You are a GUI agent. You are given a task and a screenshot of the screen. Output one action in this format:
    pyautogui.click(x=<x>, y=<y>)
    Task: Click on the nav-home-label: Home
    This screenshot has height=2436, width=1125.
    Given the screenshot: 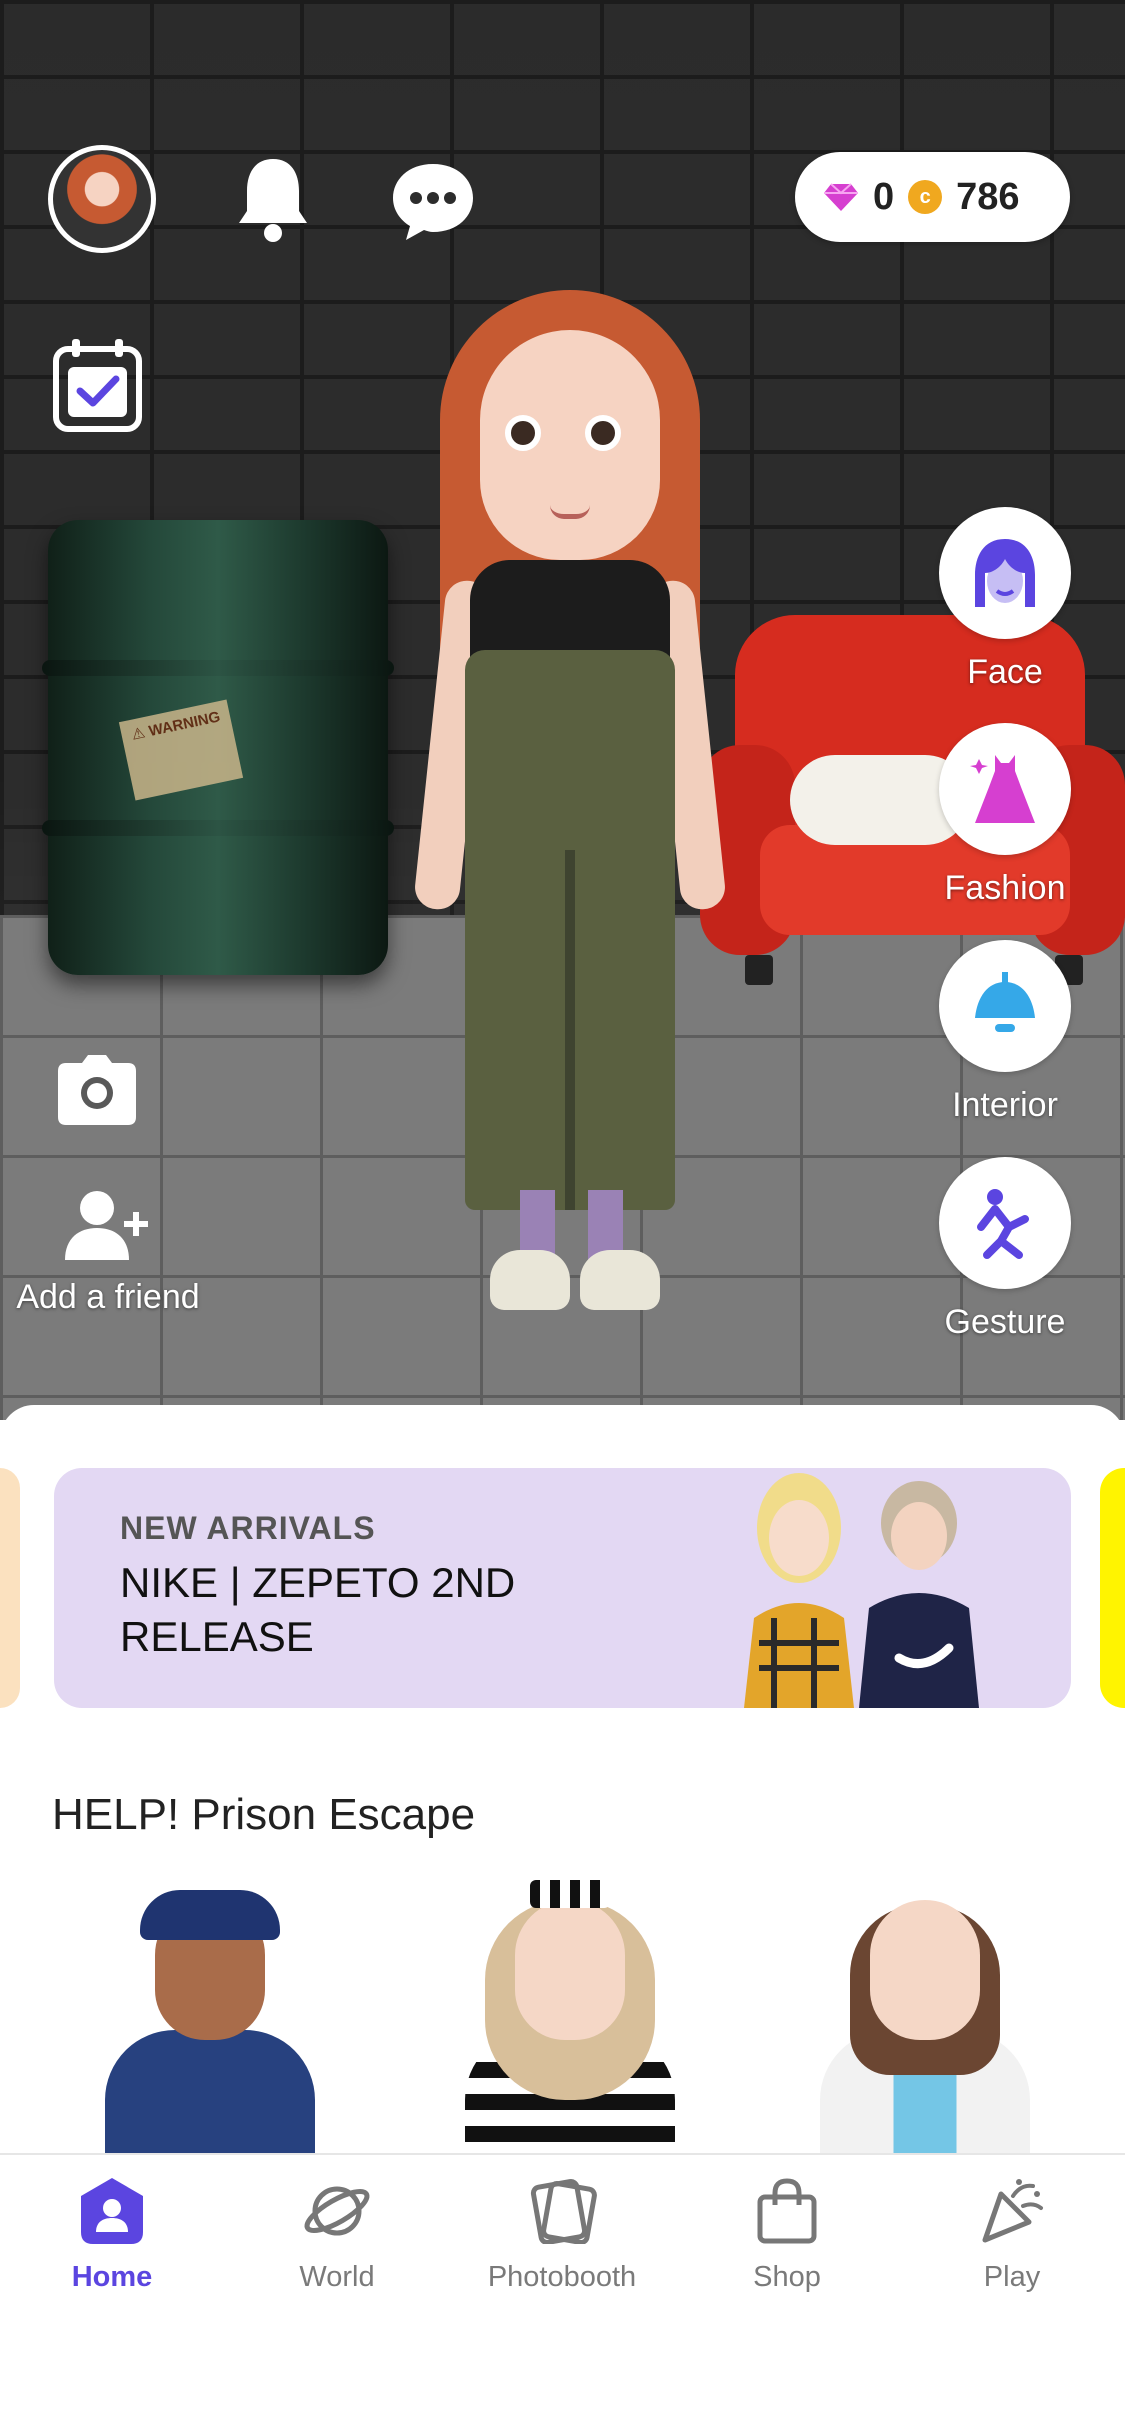 What is the action you would take?
    pyautogui.click(x=112, y=2277)
    